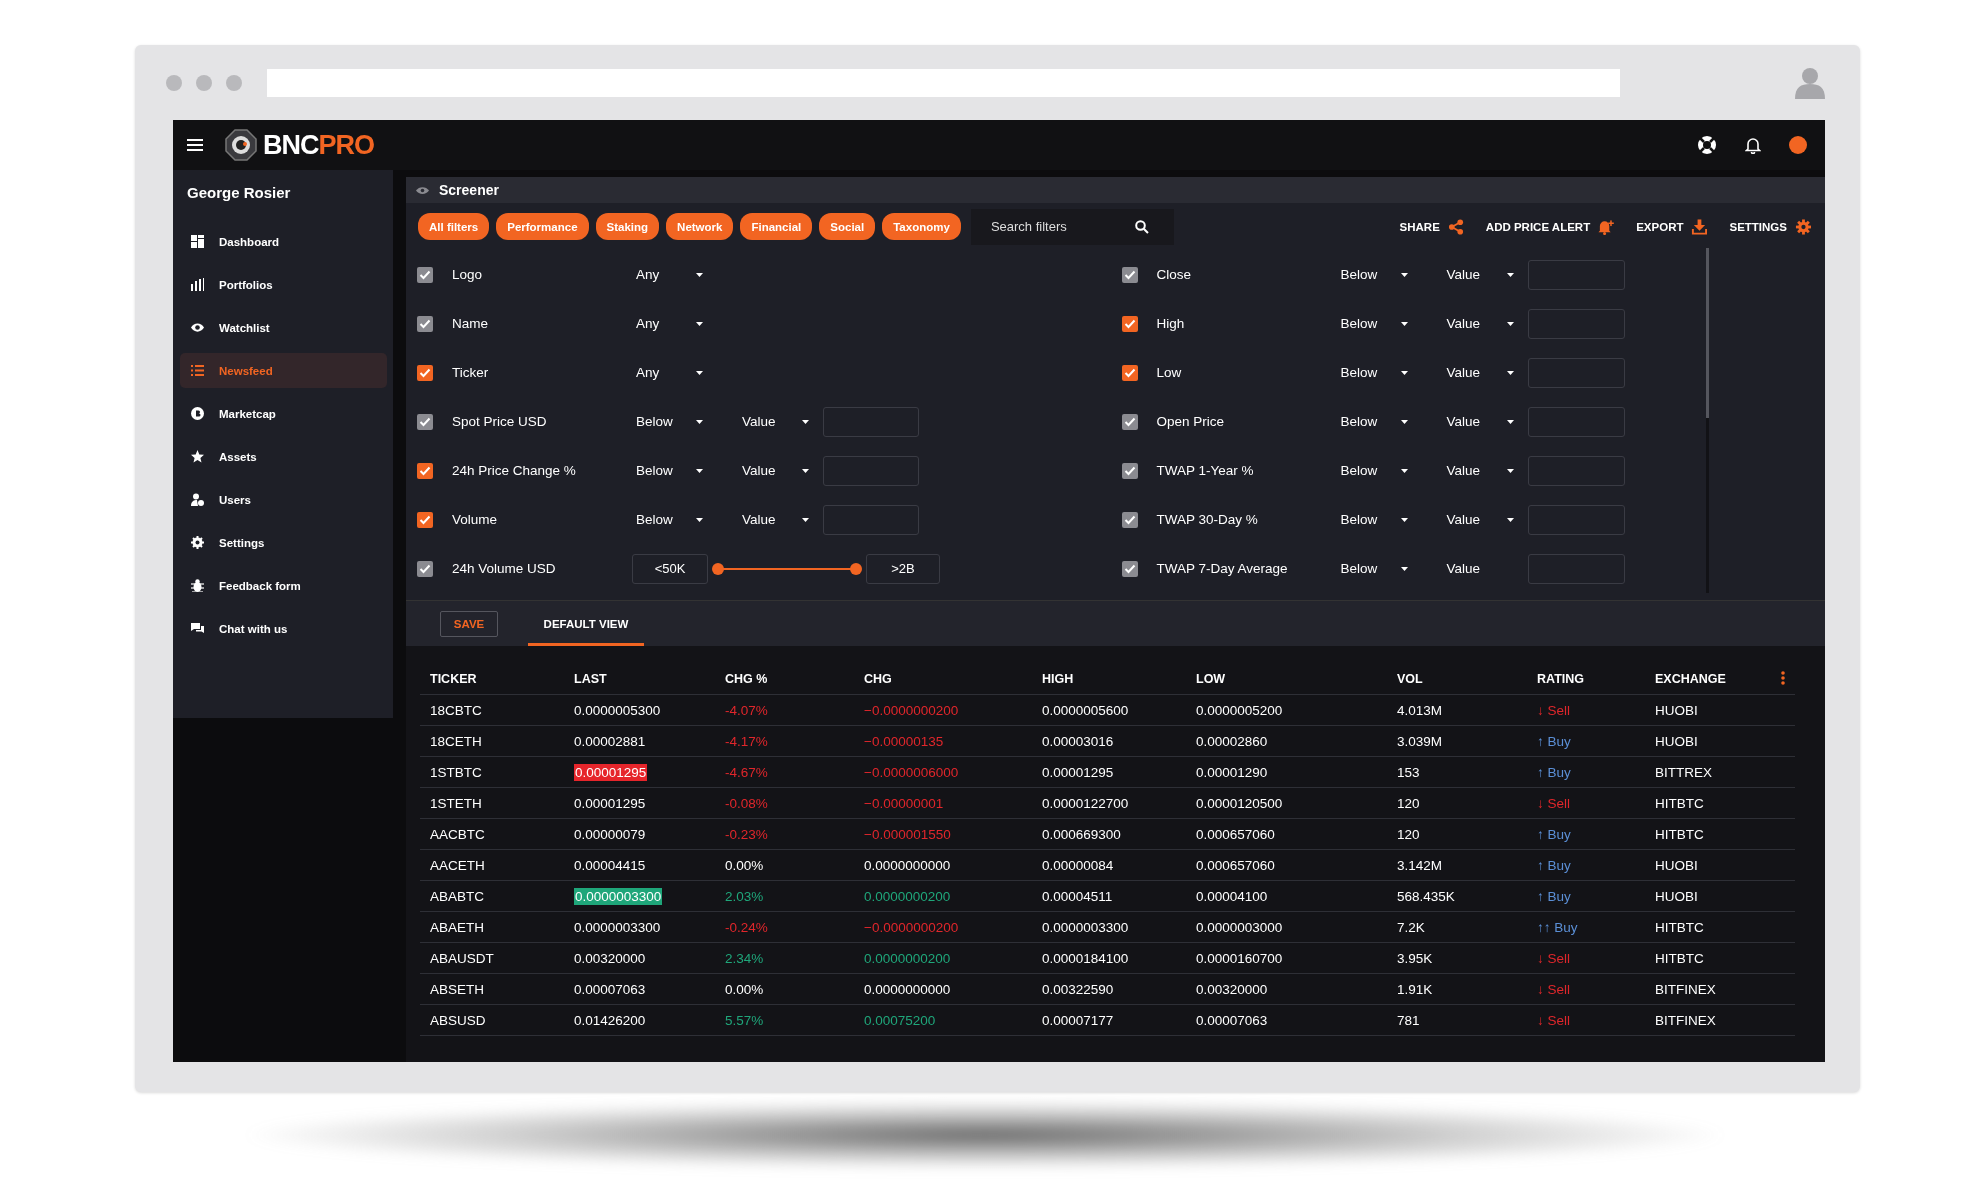 The height and width of the screenshot is (1197, 1968). What do you see at coordinates (283, 370) in the screenshot?
I see `sidebar-item: Newsfeed` at bounding box center [283, 370].